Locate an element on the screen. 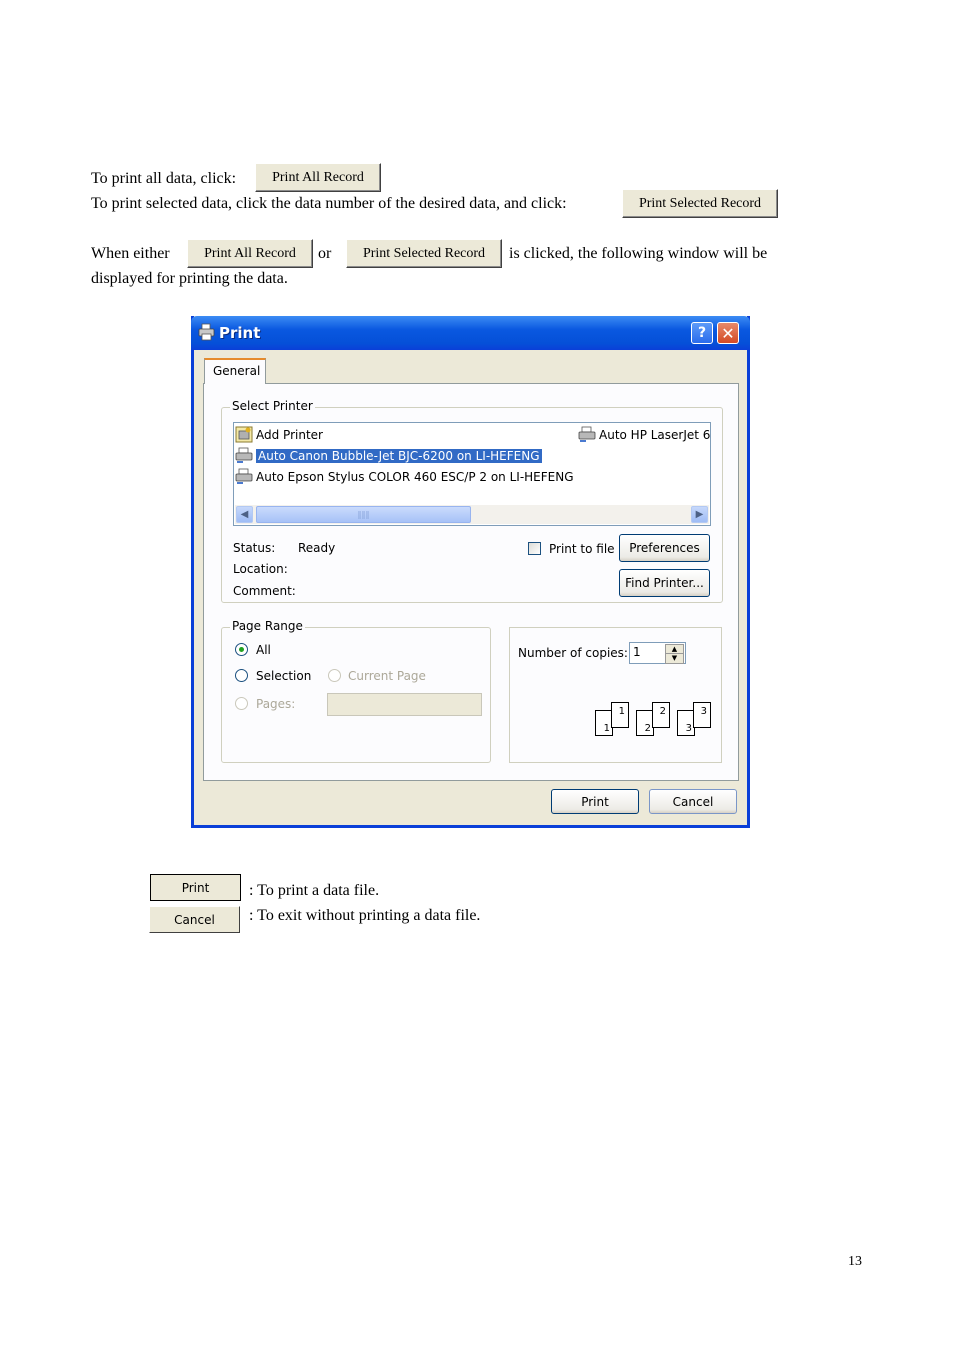  legend-print-button: Print is located at coordinates (195, 887).